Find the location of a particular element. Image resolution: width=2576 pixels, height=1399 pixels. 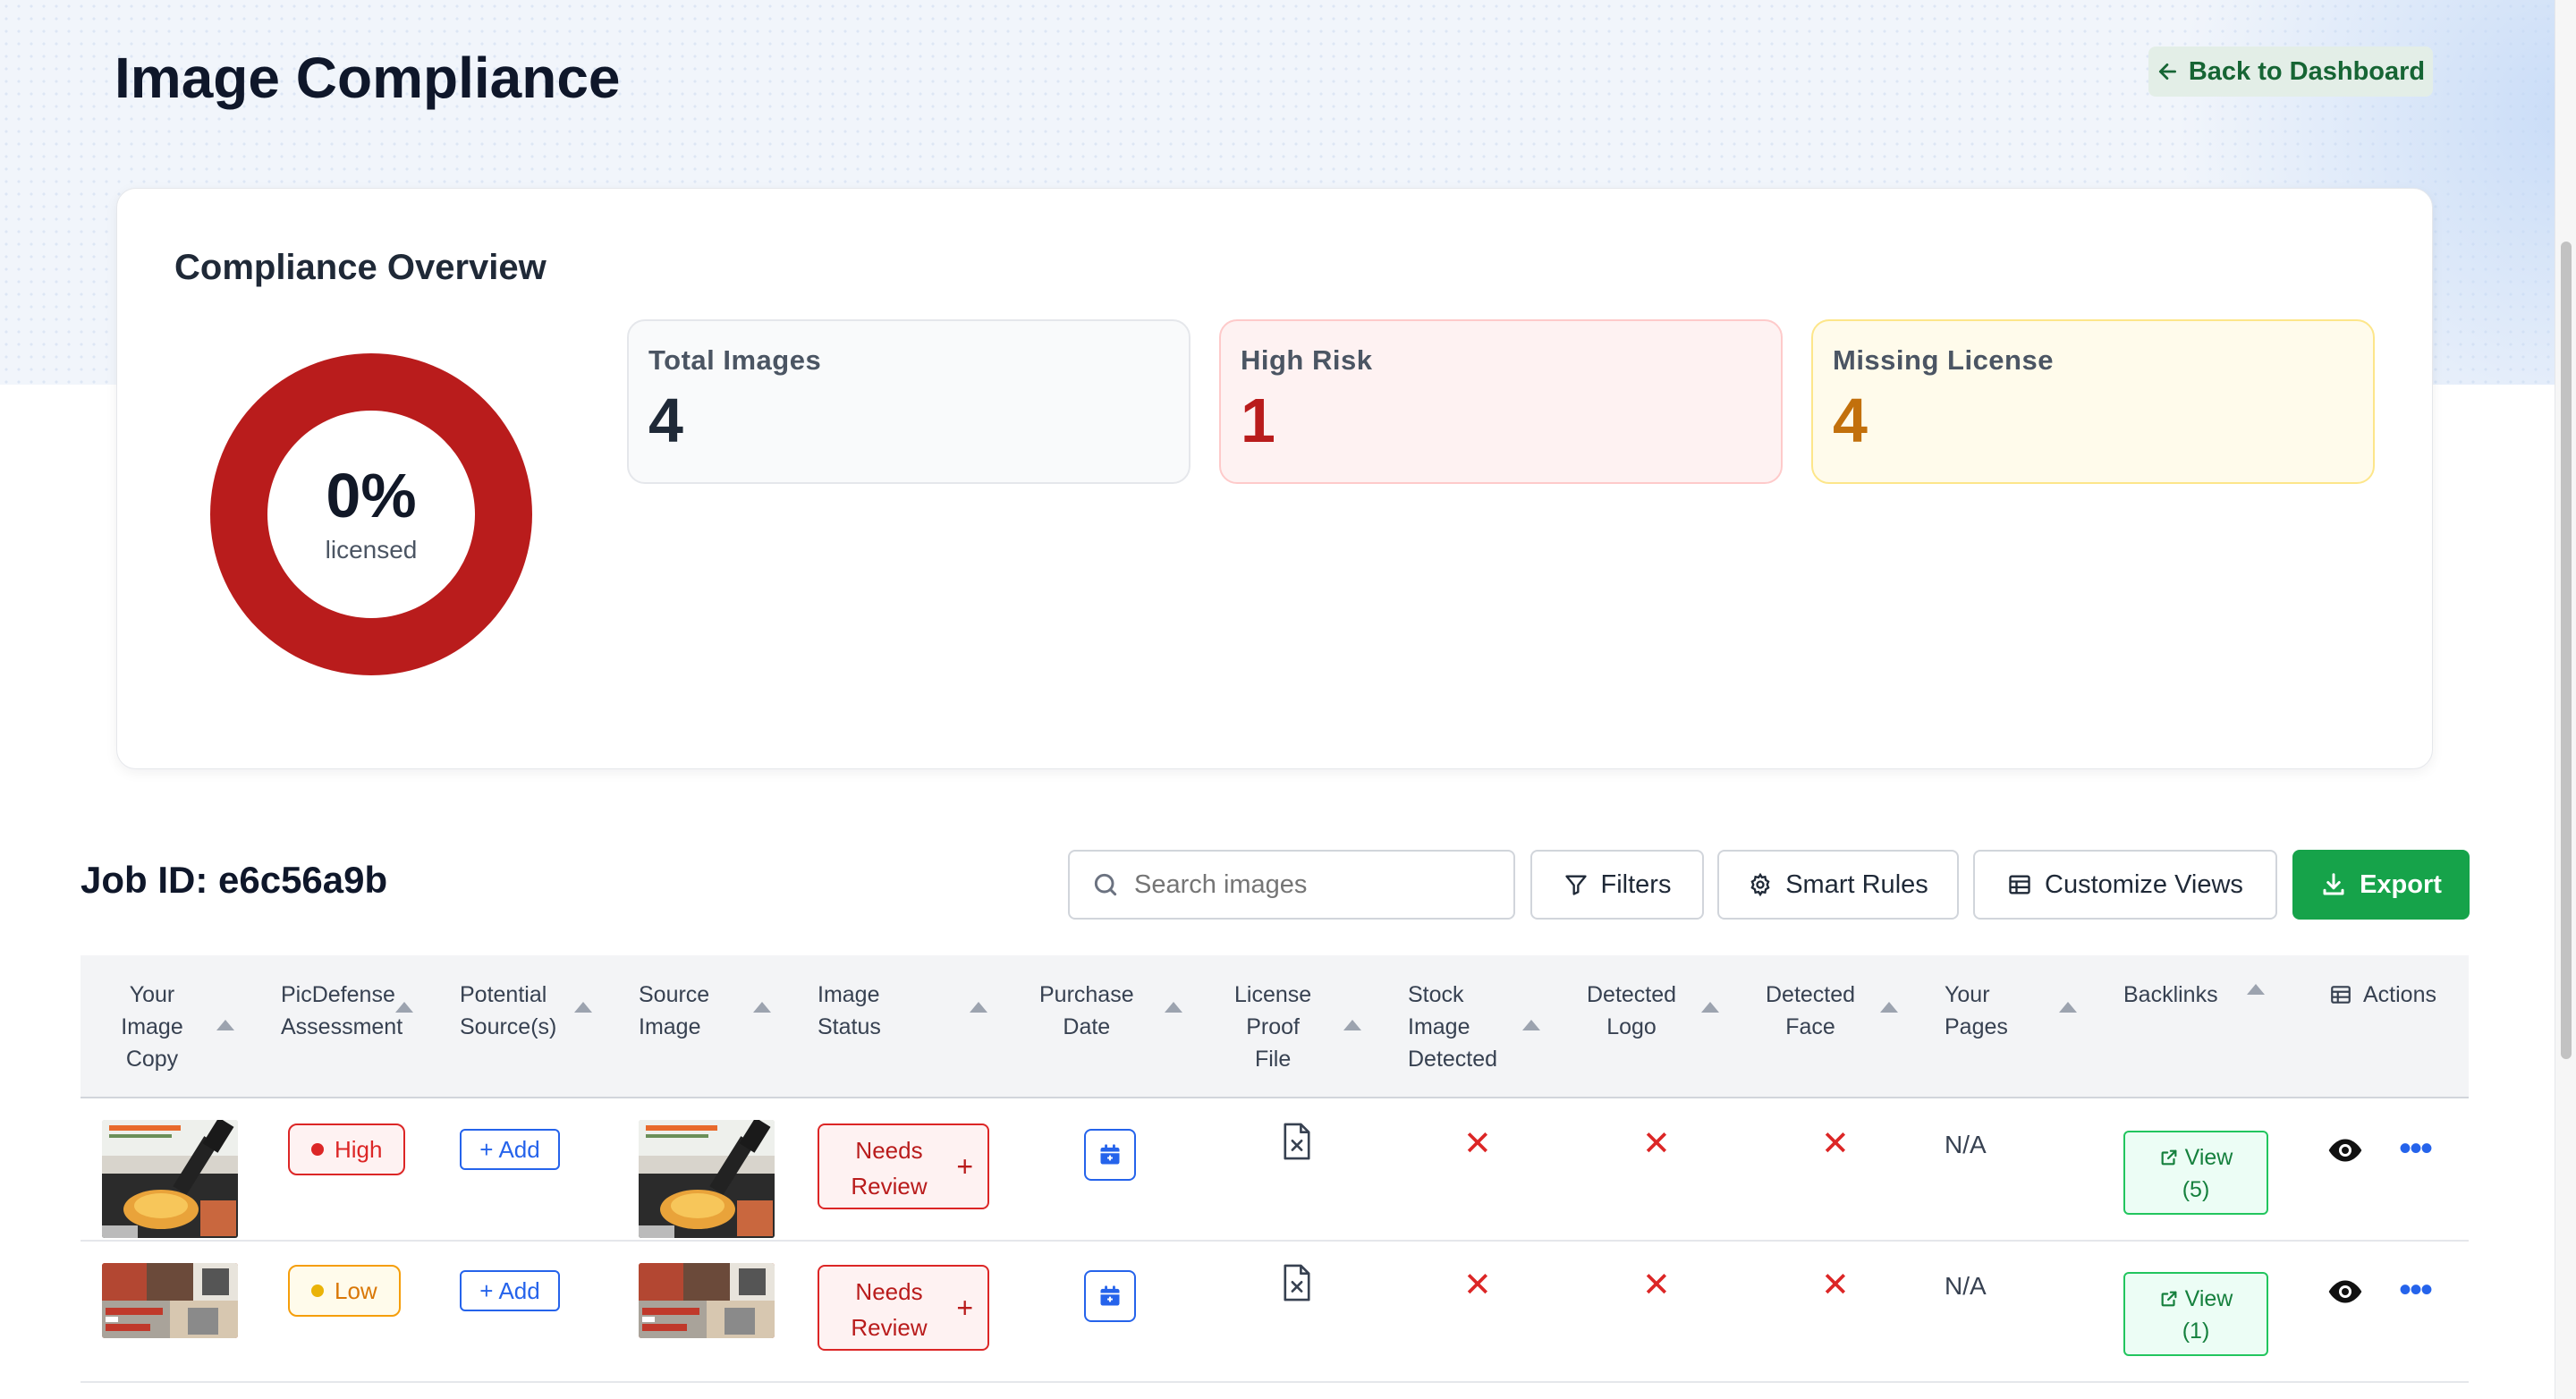

header-line: Status is located at coordinates (849, 1026).